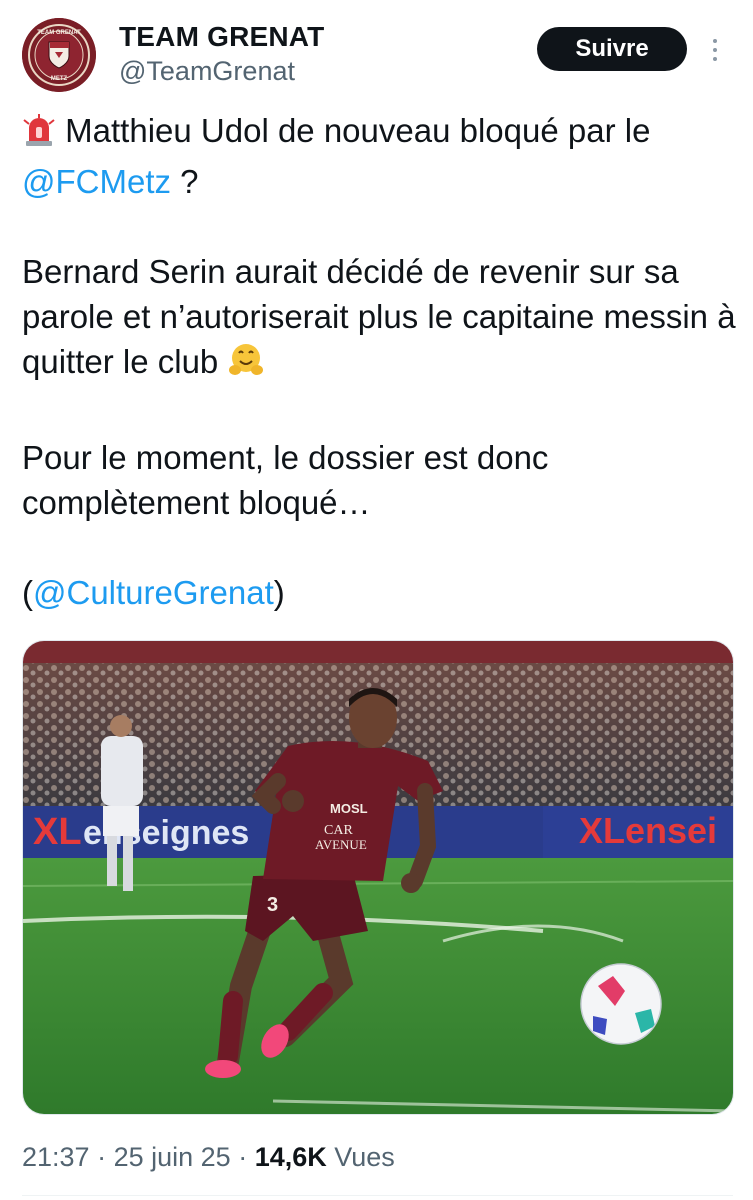 The height and width of the screenshot is (1200, 753). What do you see at coordinates (57, 832) in the screenshot?
I see `svg-text: XL` at bounding box center [57, 832].